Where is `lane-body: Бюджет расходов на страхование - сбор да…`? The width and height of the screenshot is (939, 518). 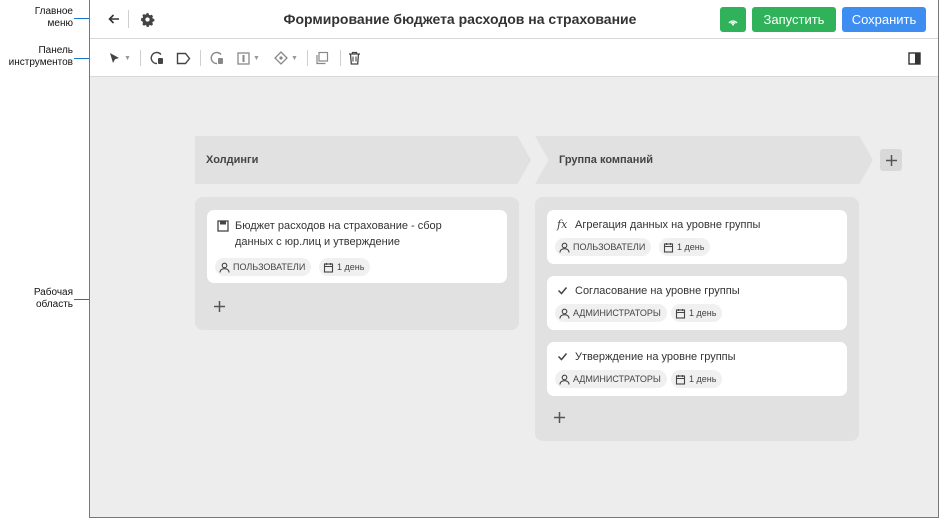 lane-body: Бюджет расходов на страхование - сбор да… is located at coordinates (357, 263).